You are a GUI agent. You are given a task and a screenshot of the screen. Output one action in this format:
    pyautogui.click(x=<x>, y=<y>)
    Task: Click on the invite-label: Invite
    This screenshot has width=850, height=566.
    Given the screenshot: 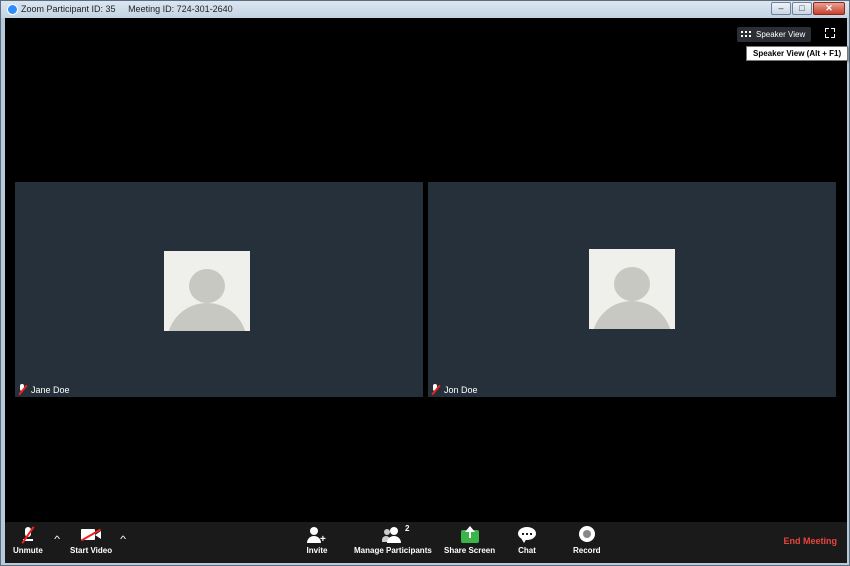 What is the action you would take?
    pyautogui.click(x=317, y=550)
    